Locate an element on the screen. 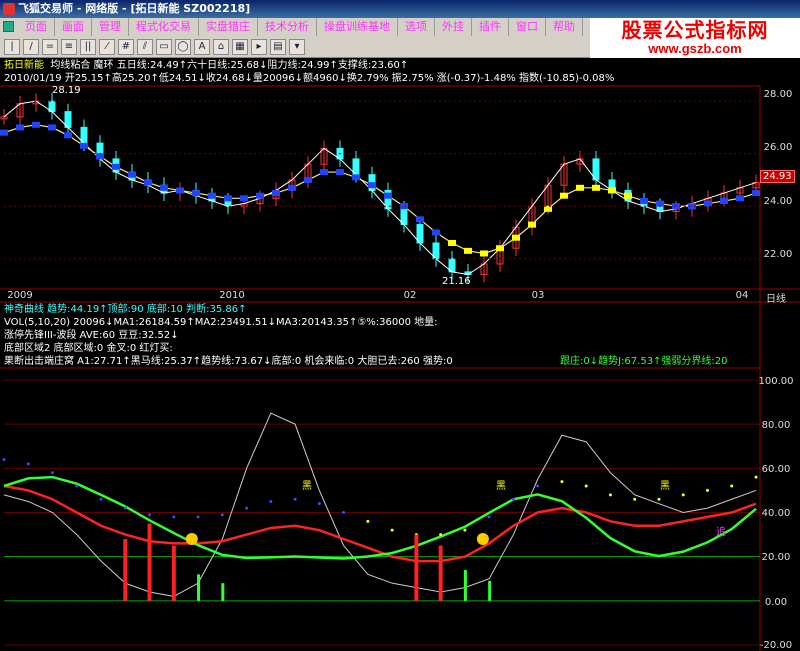  high-label: 28.19 is located at coordinates (66, 90).